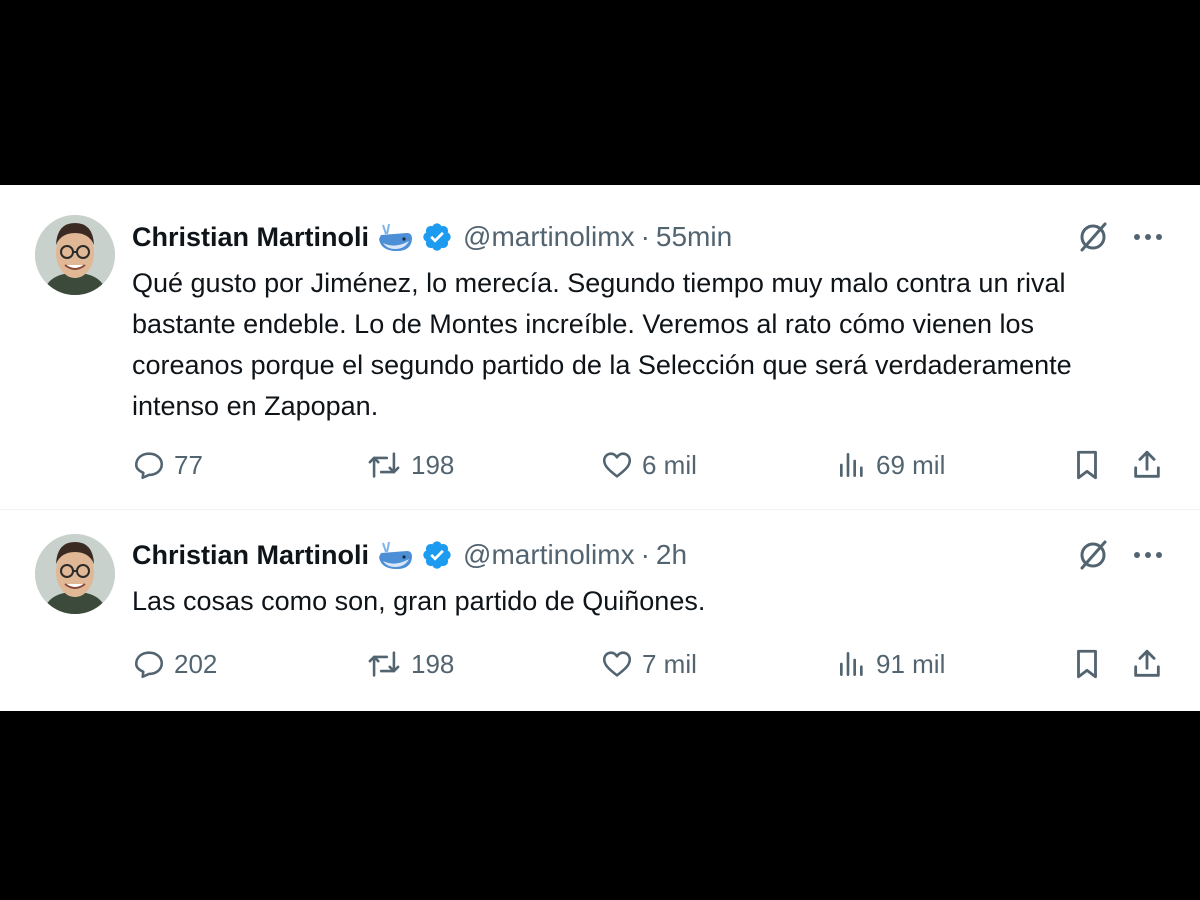 The image size is (1200, 900). What do you see at coordinates (694, 237) in the screenshot?
I see `timestamp: 55min` at bounding box center [694, 237].